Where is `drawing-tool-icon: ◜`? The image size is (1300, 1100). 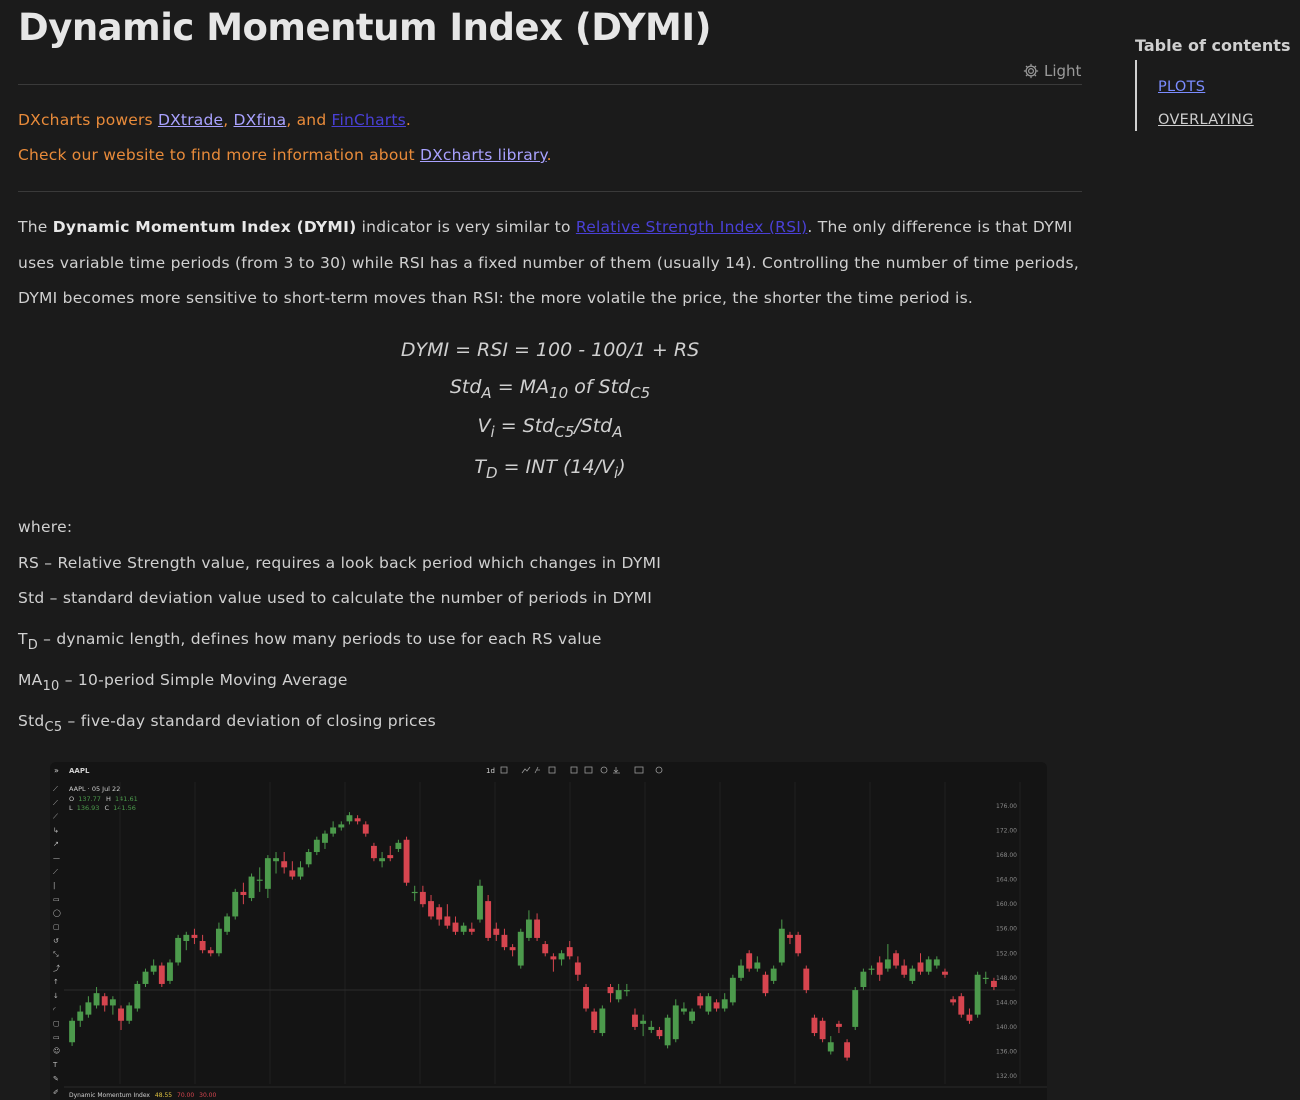 drawing-tool-icon: ◜ is located at coordinates (54, 1010).